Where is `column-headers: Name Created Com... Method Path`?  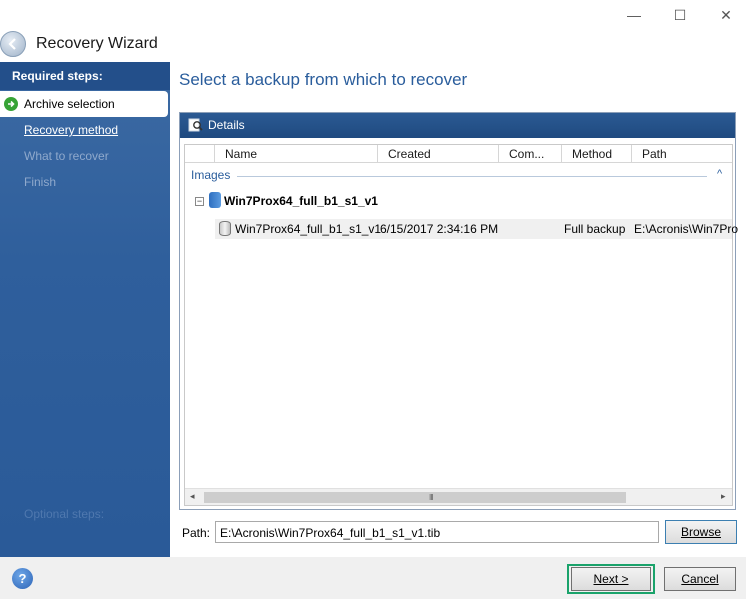
column-headers: Name Created Com... Method Path is located at coordinates (458, 154).